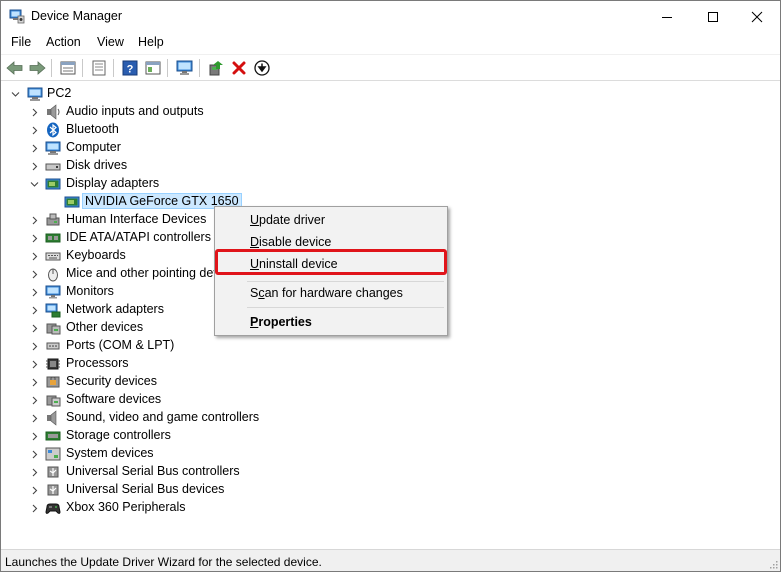  I want to click on menu-item-properties: Properties, so click(331, 322).